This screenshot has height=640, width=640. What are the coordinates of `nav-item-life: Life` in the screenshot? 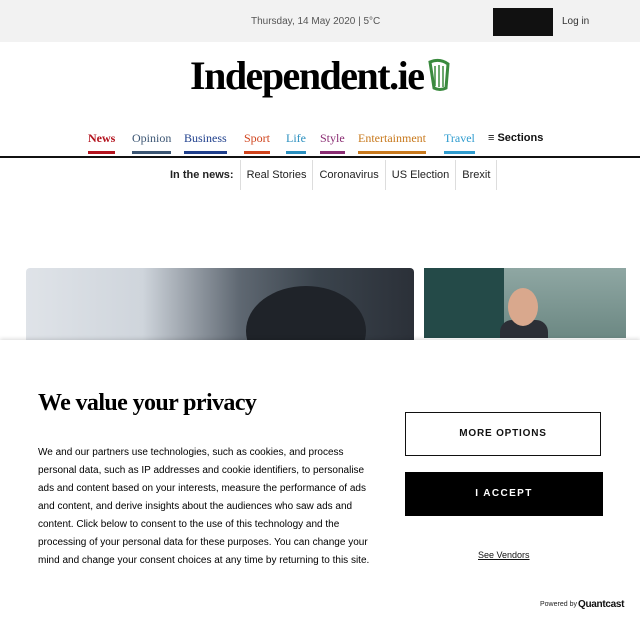 It's located at (296, 138).